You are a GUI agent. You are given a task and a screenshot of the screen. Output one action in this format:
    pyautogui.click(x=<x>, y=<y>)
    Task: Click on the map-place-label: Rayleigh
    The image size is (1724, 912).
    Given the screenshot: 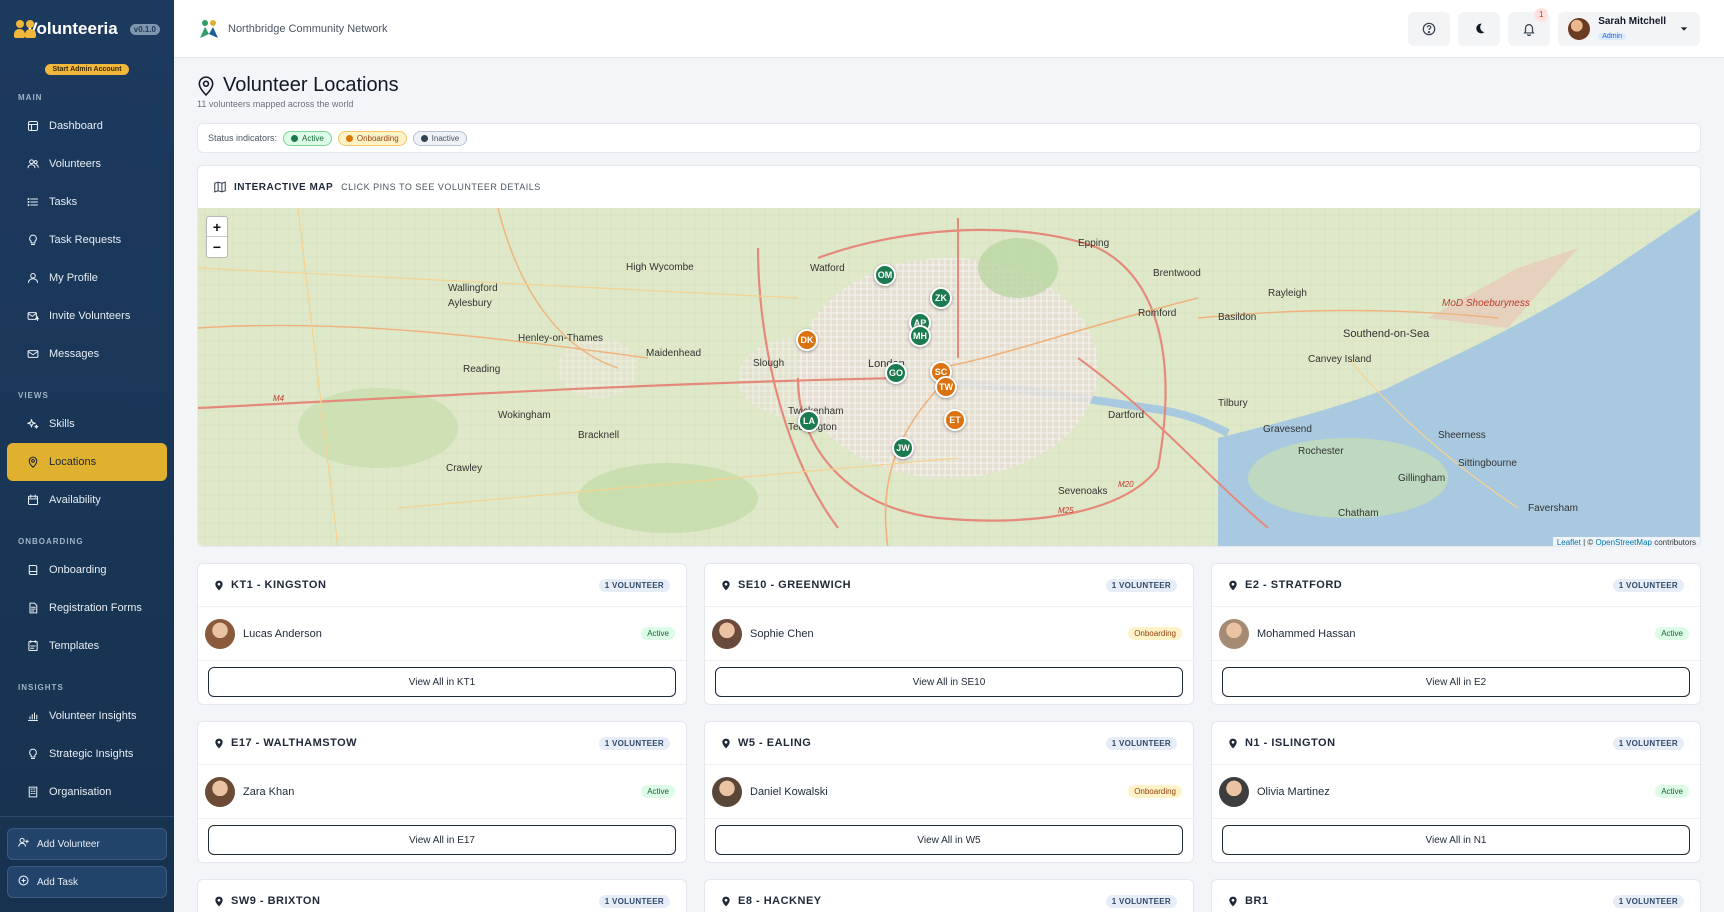 What is the action you would take?
    pyautogui.click(x=1287, y=293)
    